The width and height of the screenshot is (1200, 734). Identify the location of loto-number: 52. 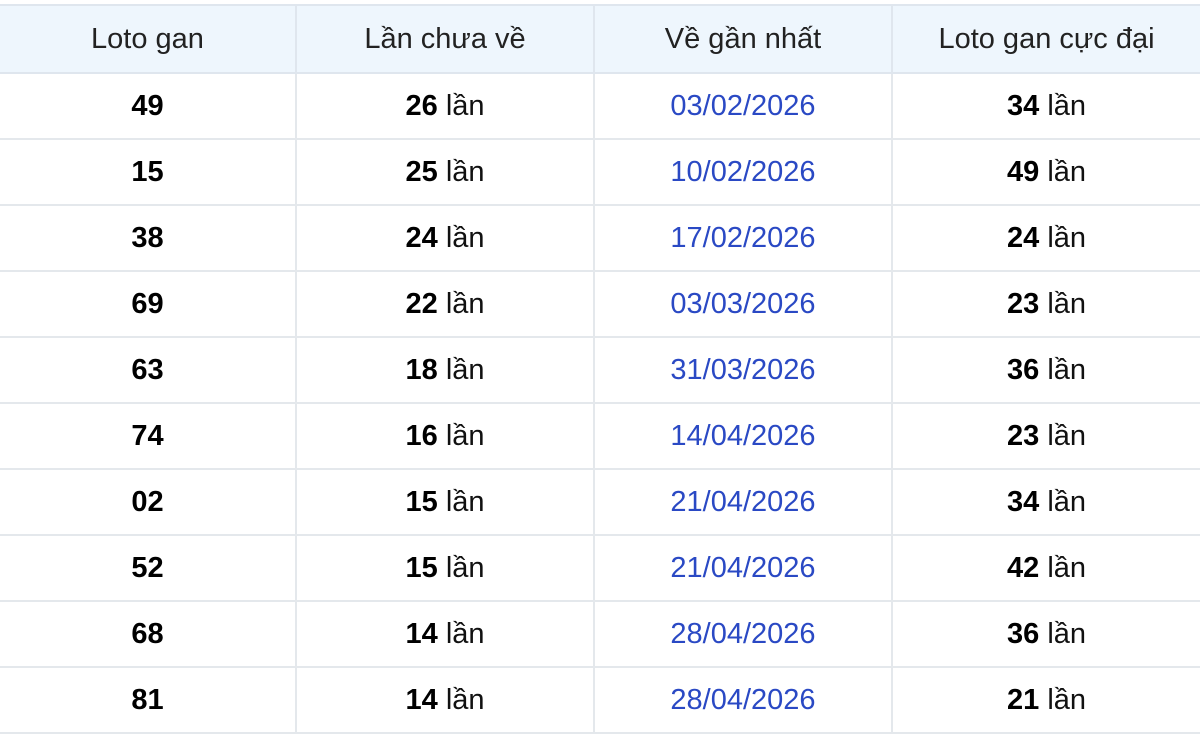
(147, 567).